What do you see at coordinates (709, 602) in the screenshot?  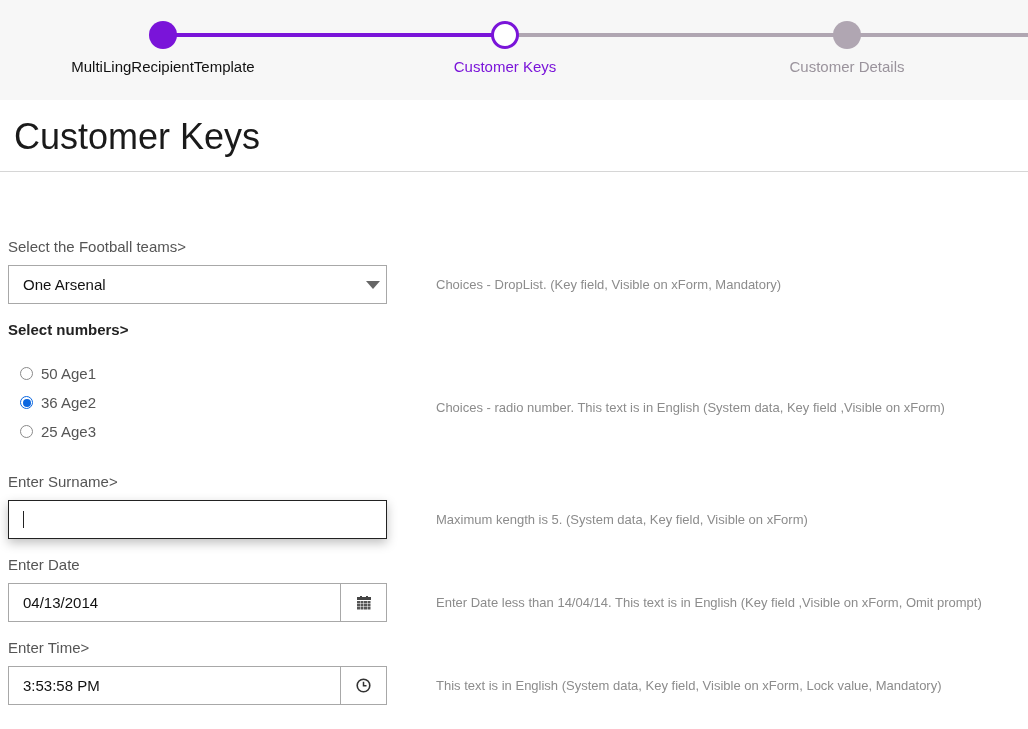 I see `field-hint: Enter Date less than 14/04/14. This text is in English (Key field ,Visible on xForm, Omit prompt)` at bounding box center [709, 602].